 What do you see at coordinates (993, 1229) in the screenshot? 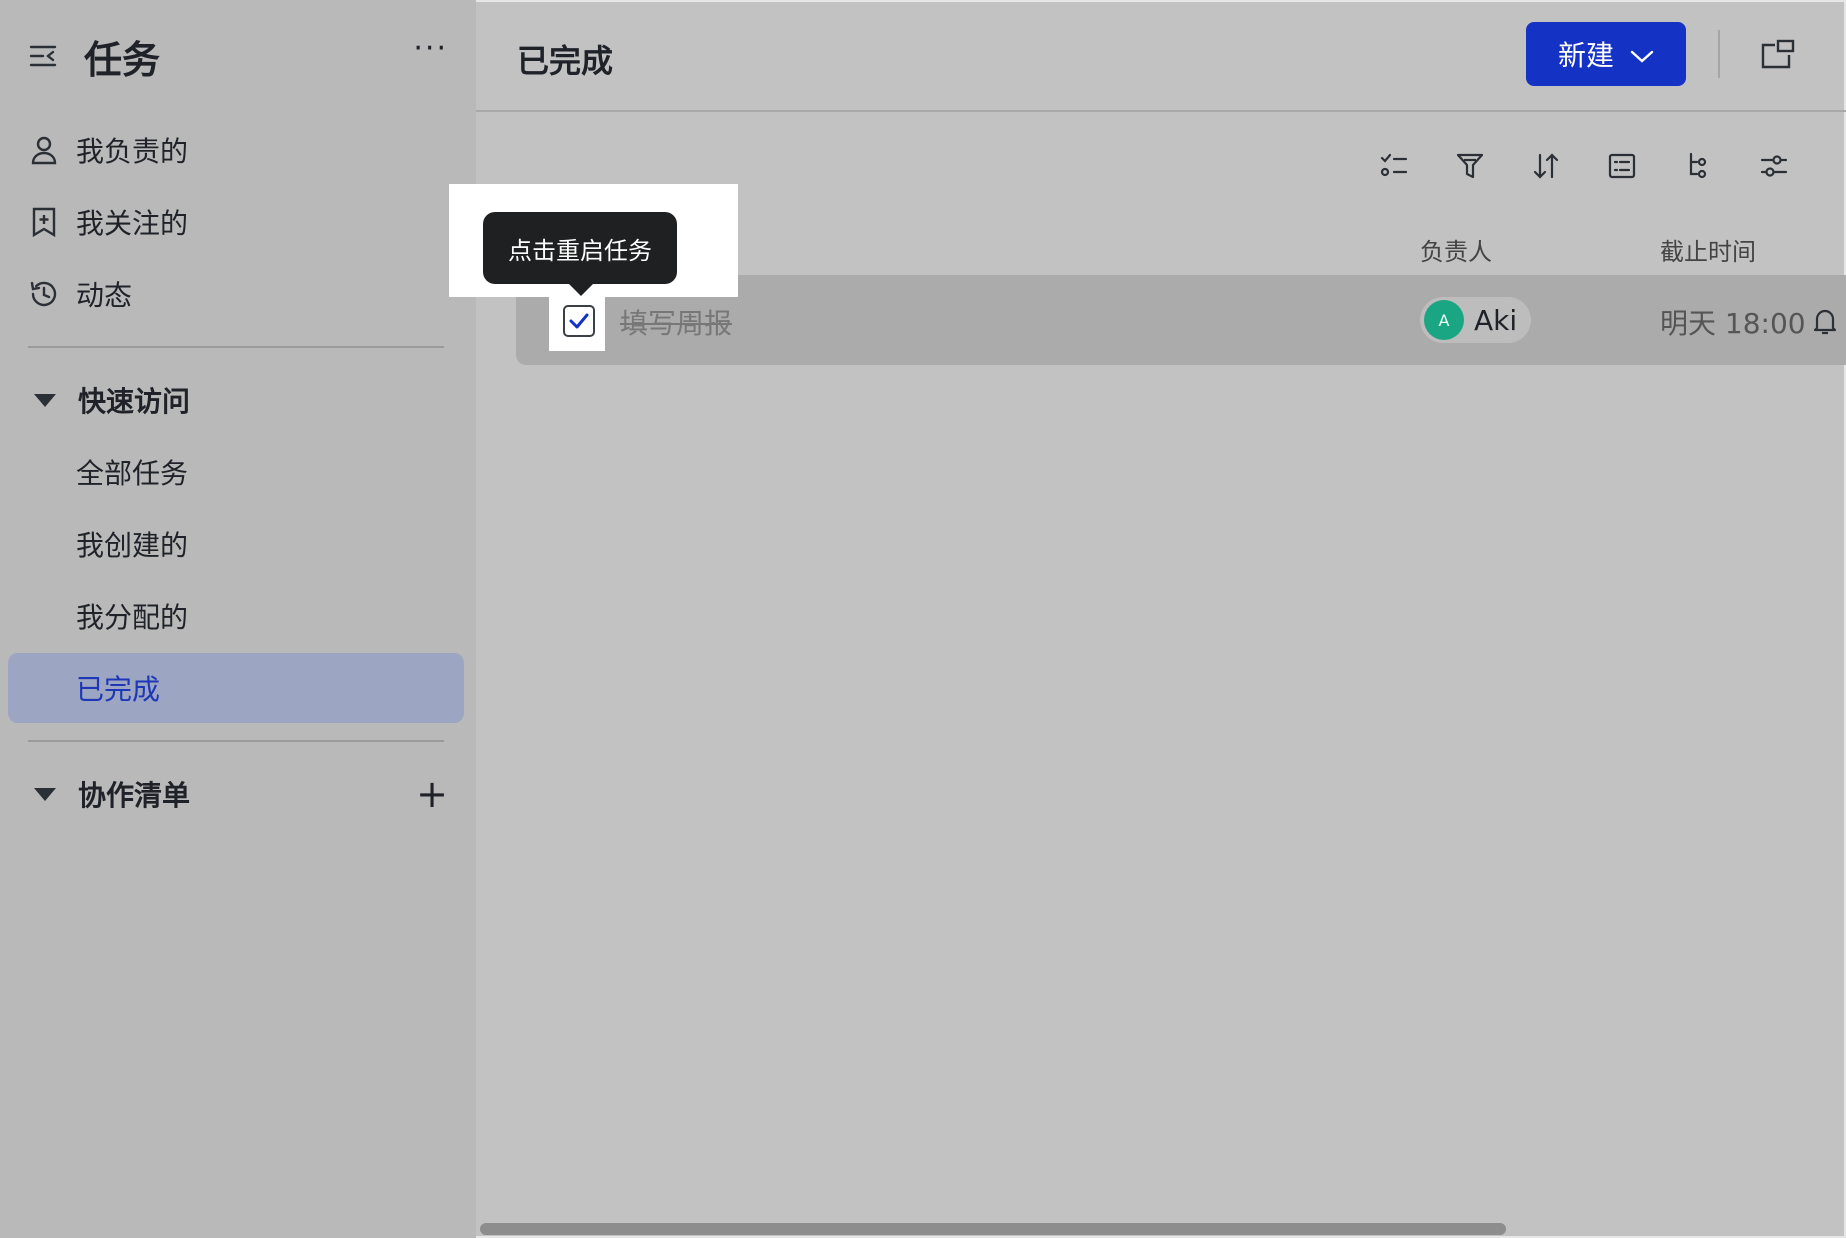
I see `horizontal-scrollbar` at bounding box center [993, 1229].